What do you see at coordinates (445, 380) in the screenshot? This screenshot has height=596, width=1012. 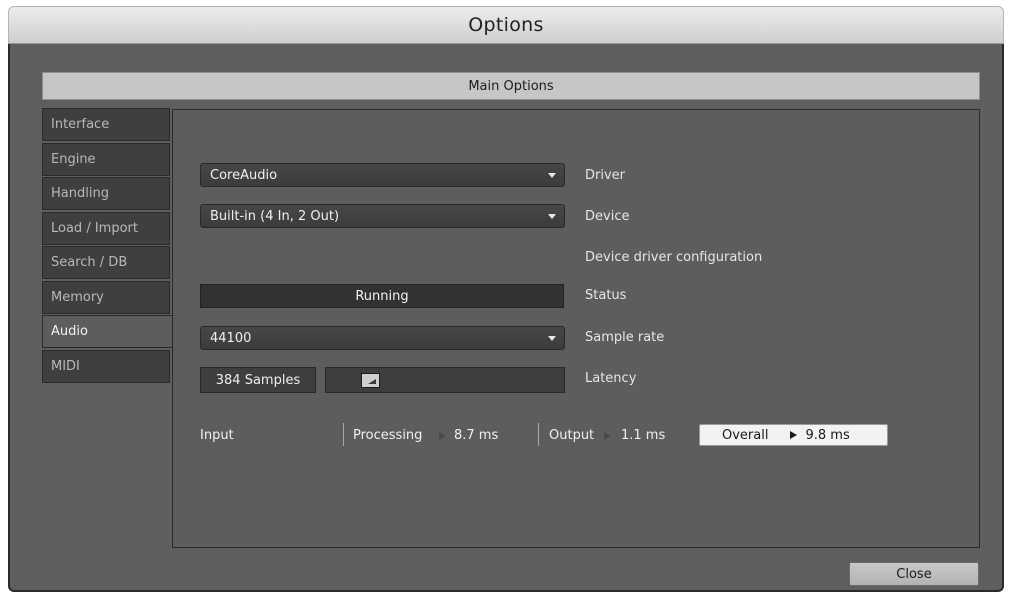 I see `latency-slider` at bounding box center [445, 380].